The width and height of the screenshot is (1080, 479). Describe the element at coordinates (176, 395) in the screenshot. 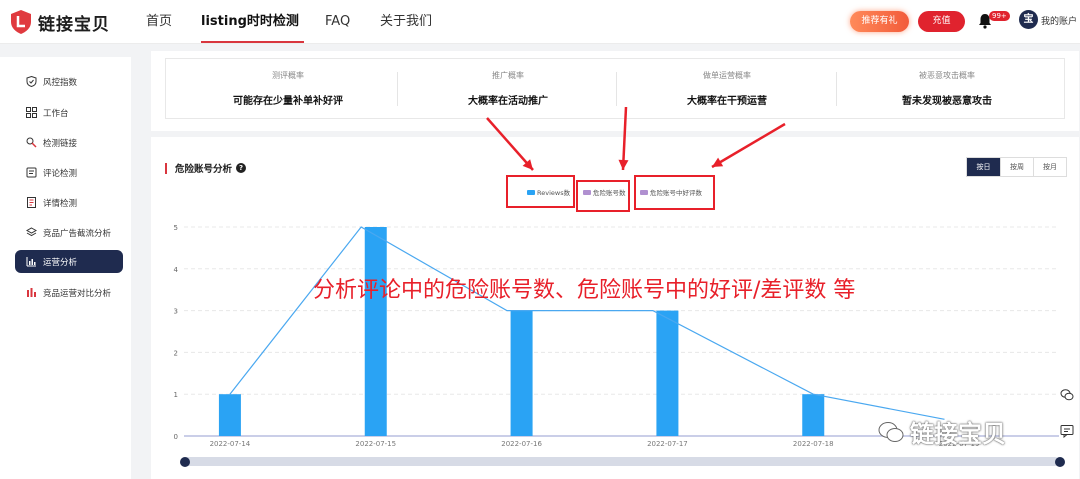

I see `y-tick-label: 1` at that location.